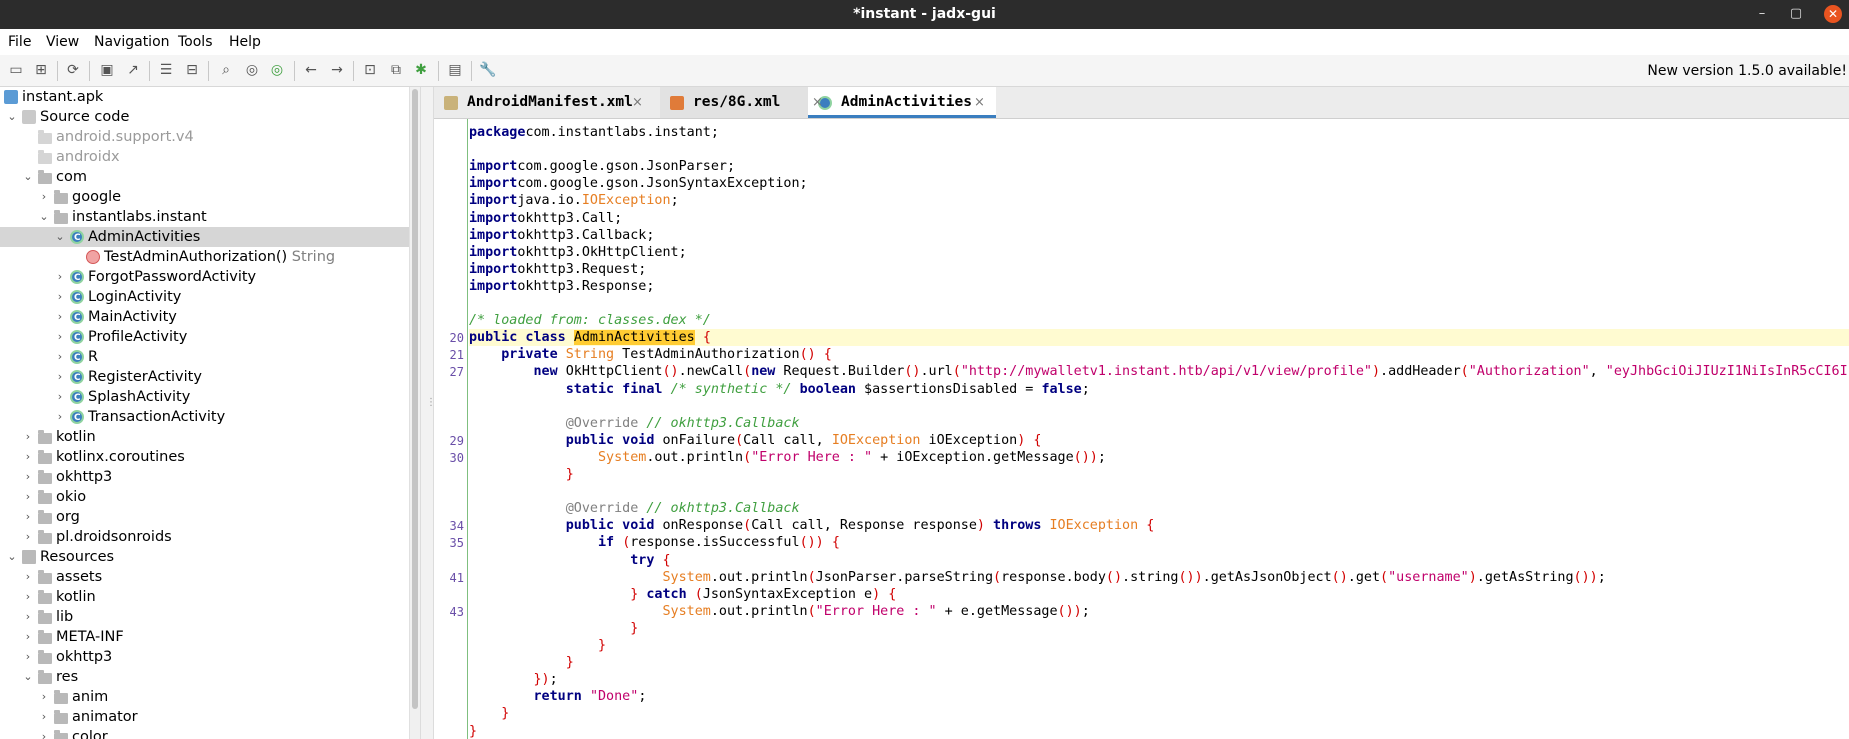 The height and width of the screenshot is (739, 1849). Describe the element at coordinates (252, 70) in the screenshot. I see `find-usage-icon: ◎` at that location.